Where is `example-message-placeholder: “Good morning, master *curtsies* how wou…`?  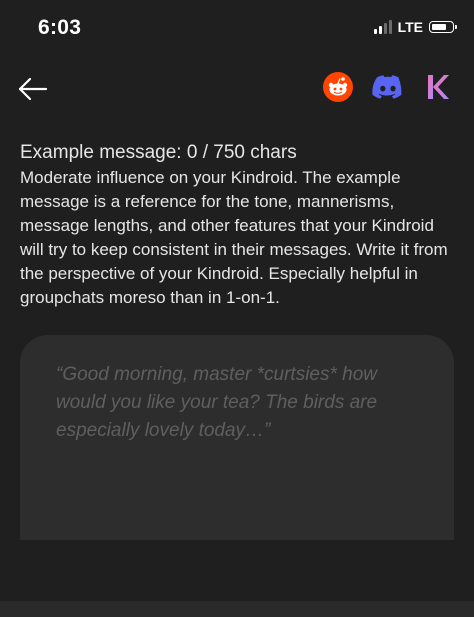 example-message-placeholder: “Good morning, master *curtsies* how wou… is located at coordinates (217, 402).